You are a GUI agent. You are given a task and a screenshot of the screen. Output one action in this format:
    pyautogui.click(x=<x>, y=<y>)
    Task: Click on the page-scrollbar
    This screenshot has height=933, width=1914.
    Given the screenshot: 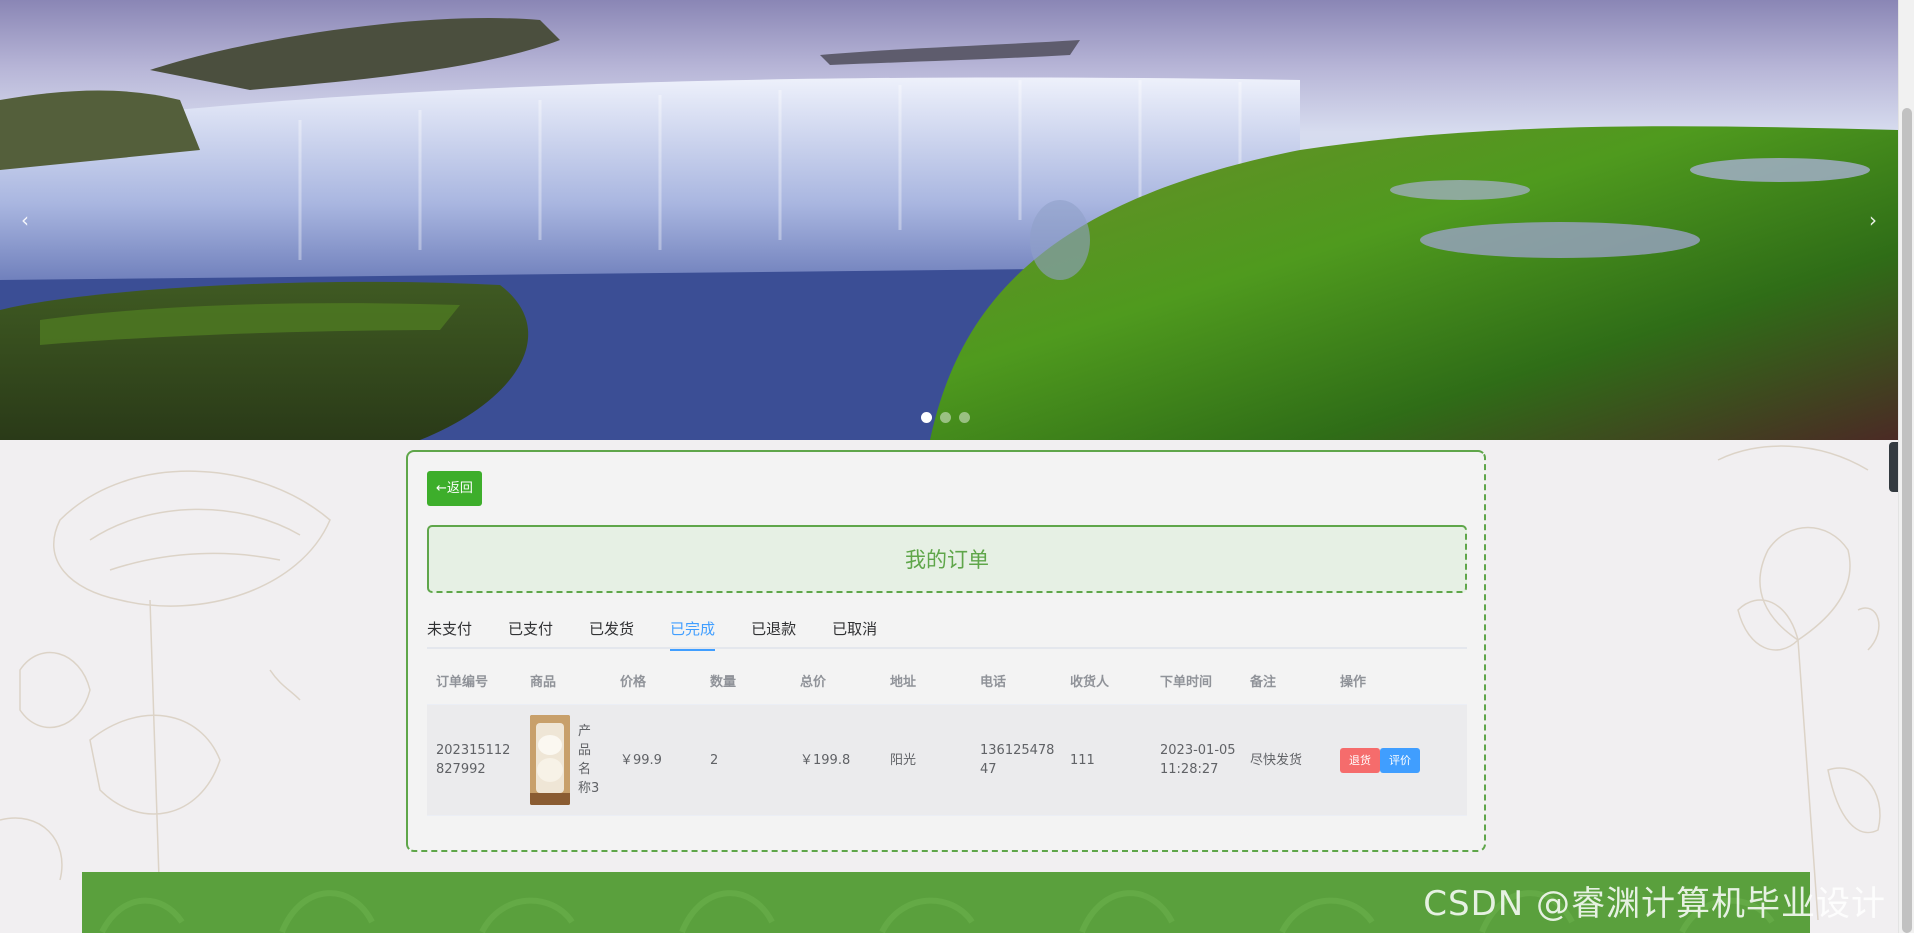 What is the action you would take?
    pyautogui.click(x=1906, y=466)
    